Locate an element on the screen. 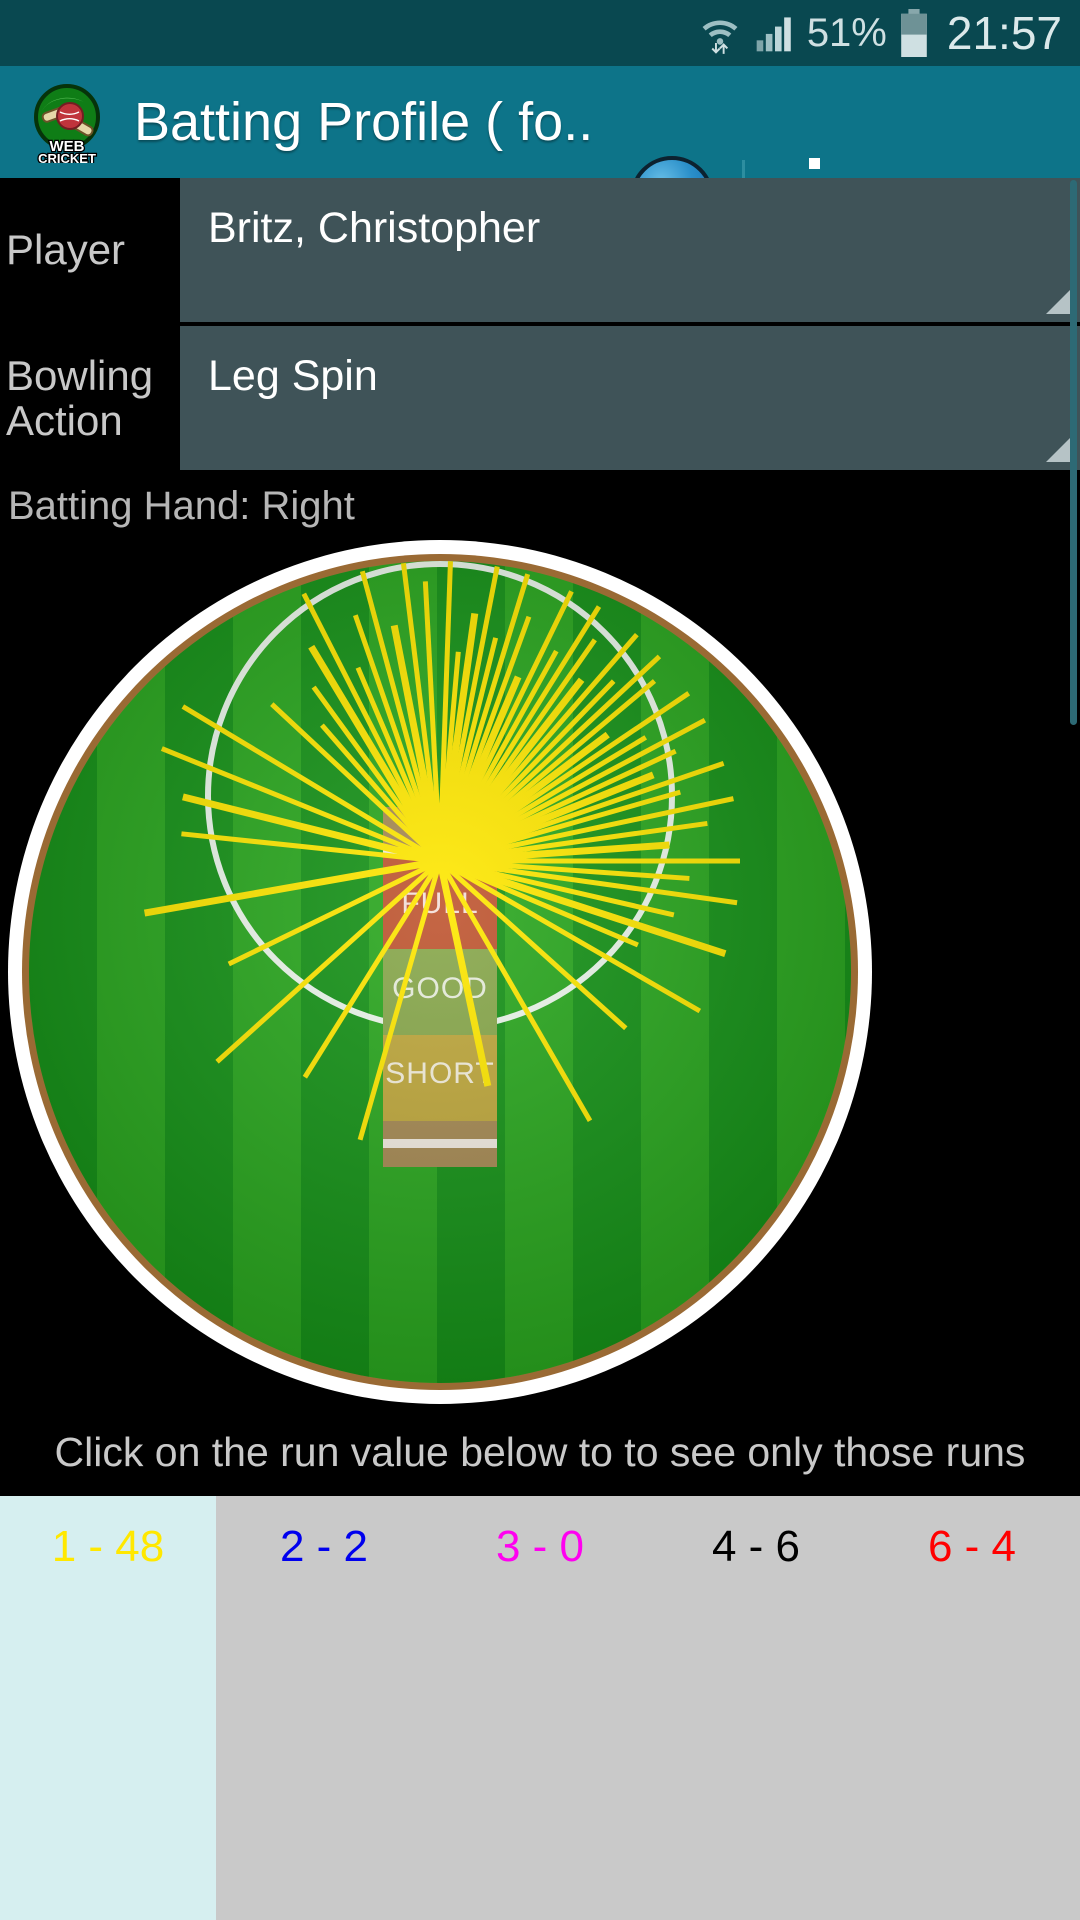 This screenshot has width=1080, height=1920. status-clock: 21:57 is located at coordinates (1004, 33).